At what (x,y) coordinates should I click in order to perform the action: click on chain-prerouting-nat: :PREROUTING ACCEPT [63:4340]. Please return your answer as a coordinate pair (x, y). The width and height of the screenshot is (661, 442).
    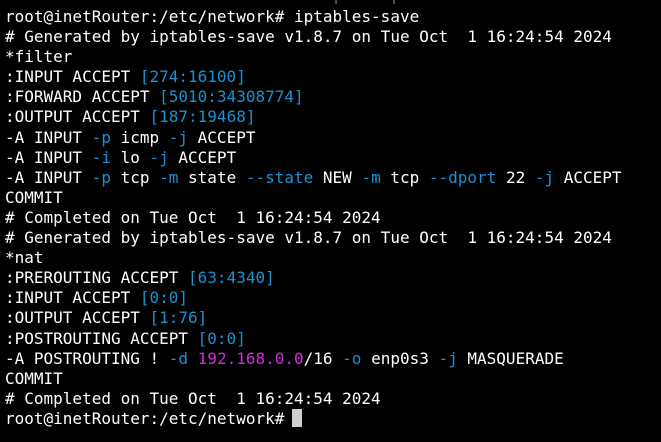
    Looking at the image, I should click on (331, 278).